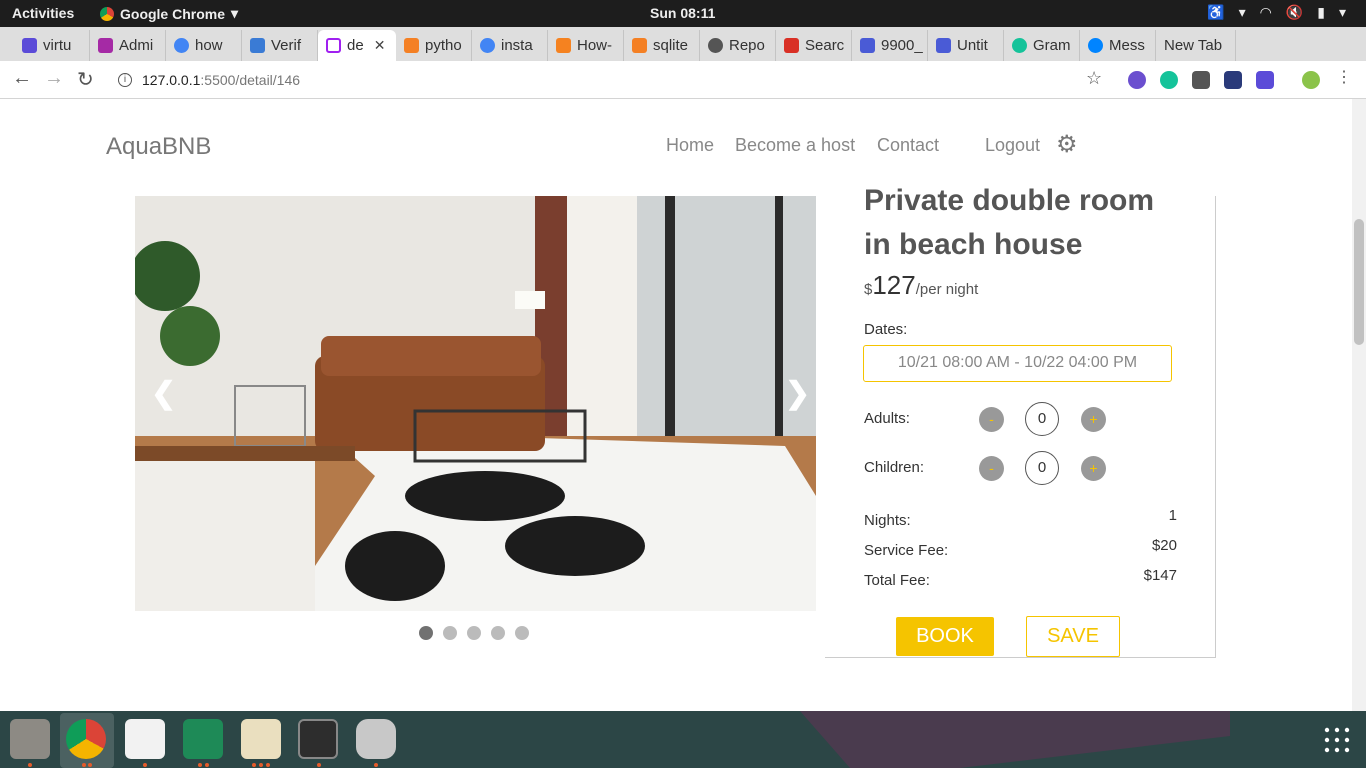  What do you see at coordinates (1359, 405) in the screenshot?
I see `page-scrollbar` at bounding box center [1359, 405].